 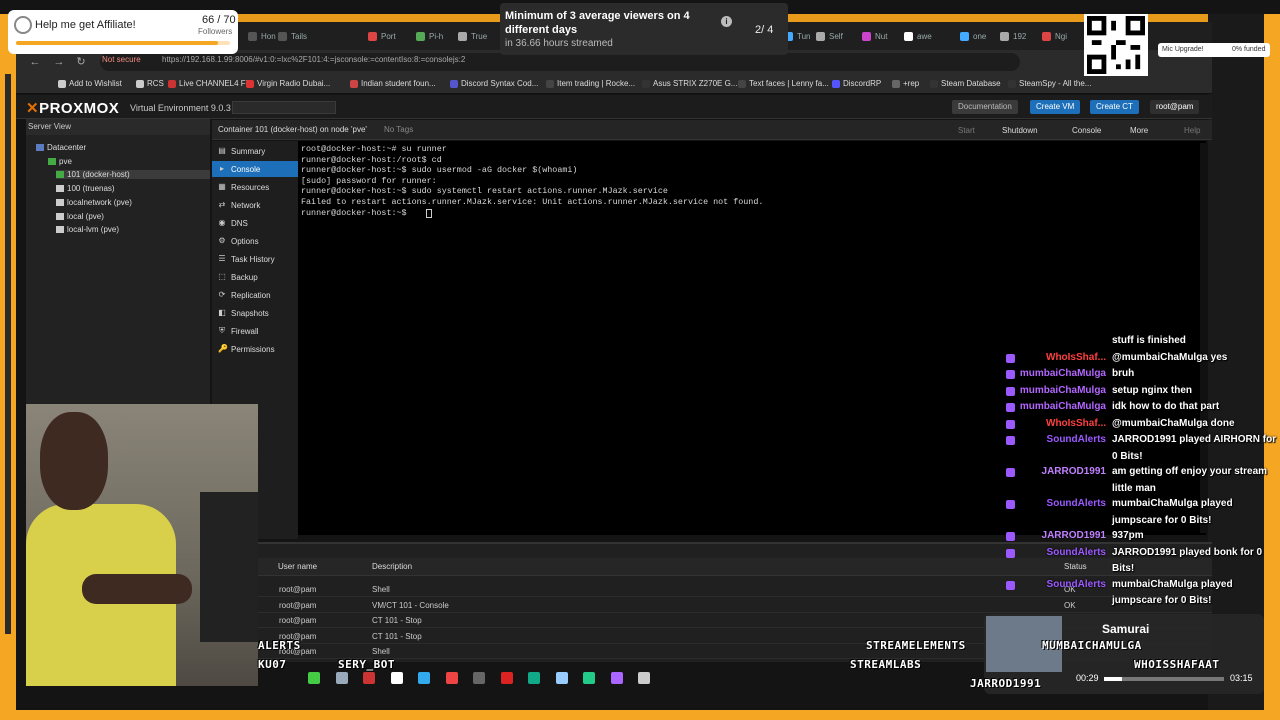 What do you see at coordinates (392, 566) in the screenshot?
I see `col-description: Description` at bounding box center [392, 566].